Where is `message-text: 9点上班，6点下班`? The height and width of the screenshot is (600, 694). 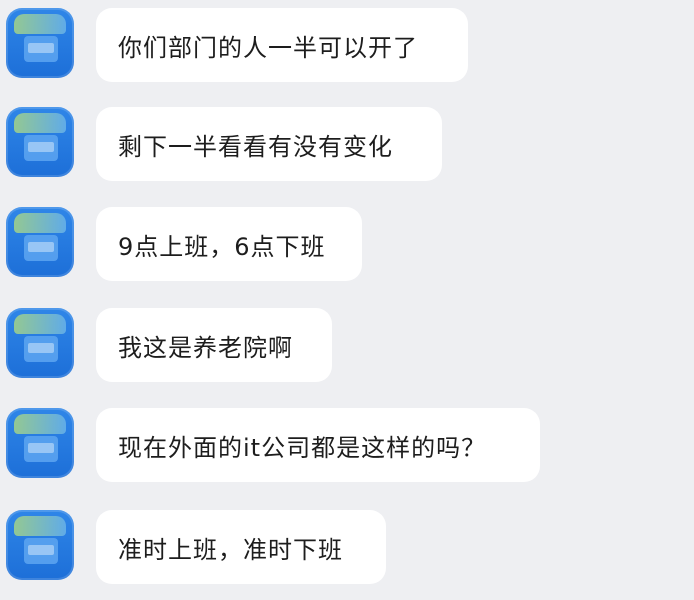 message-text: 9点上班，6点下班 is located at coordinates (222, 246).